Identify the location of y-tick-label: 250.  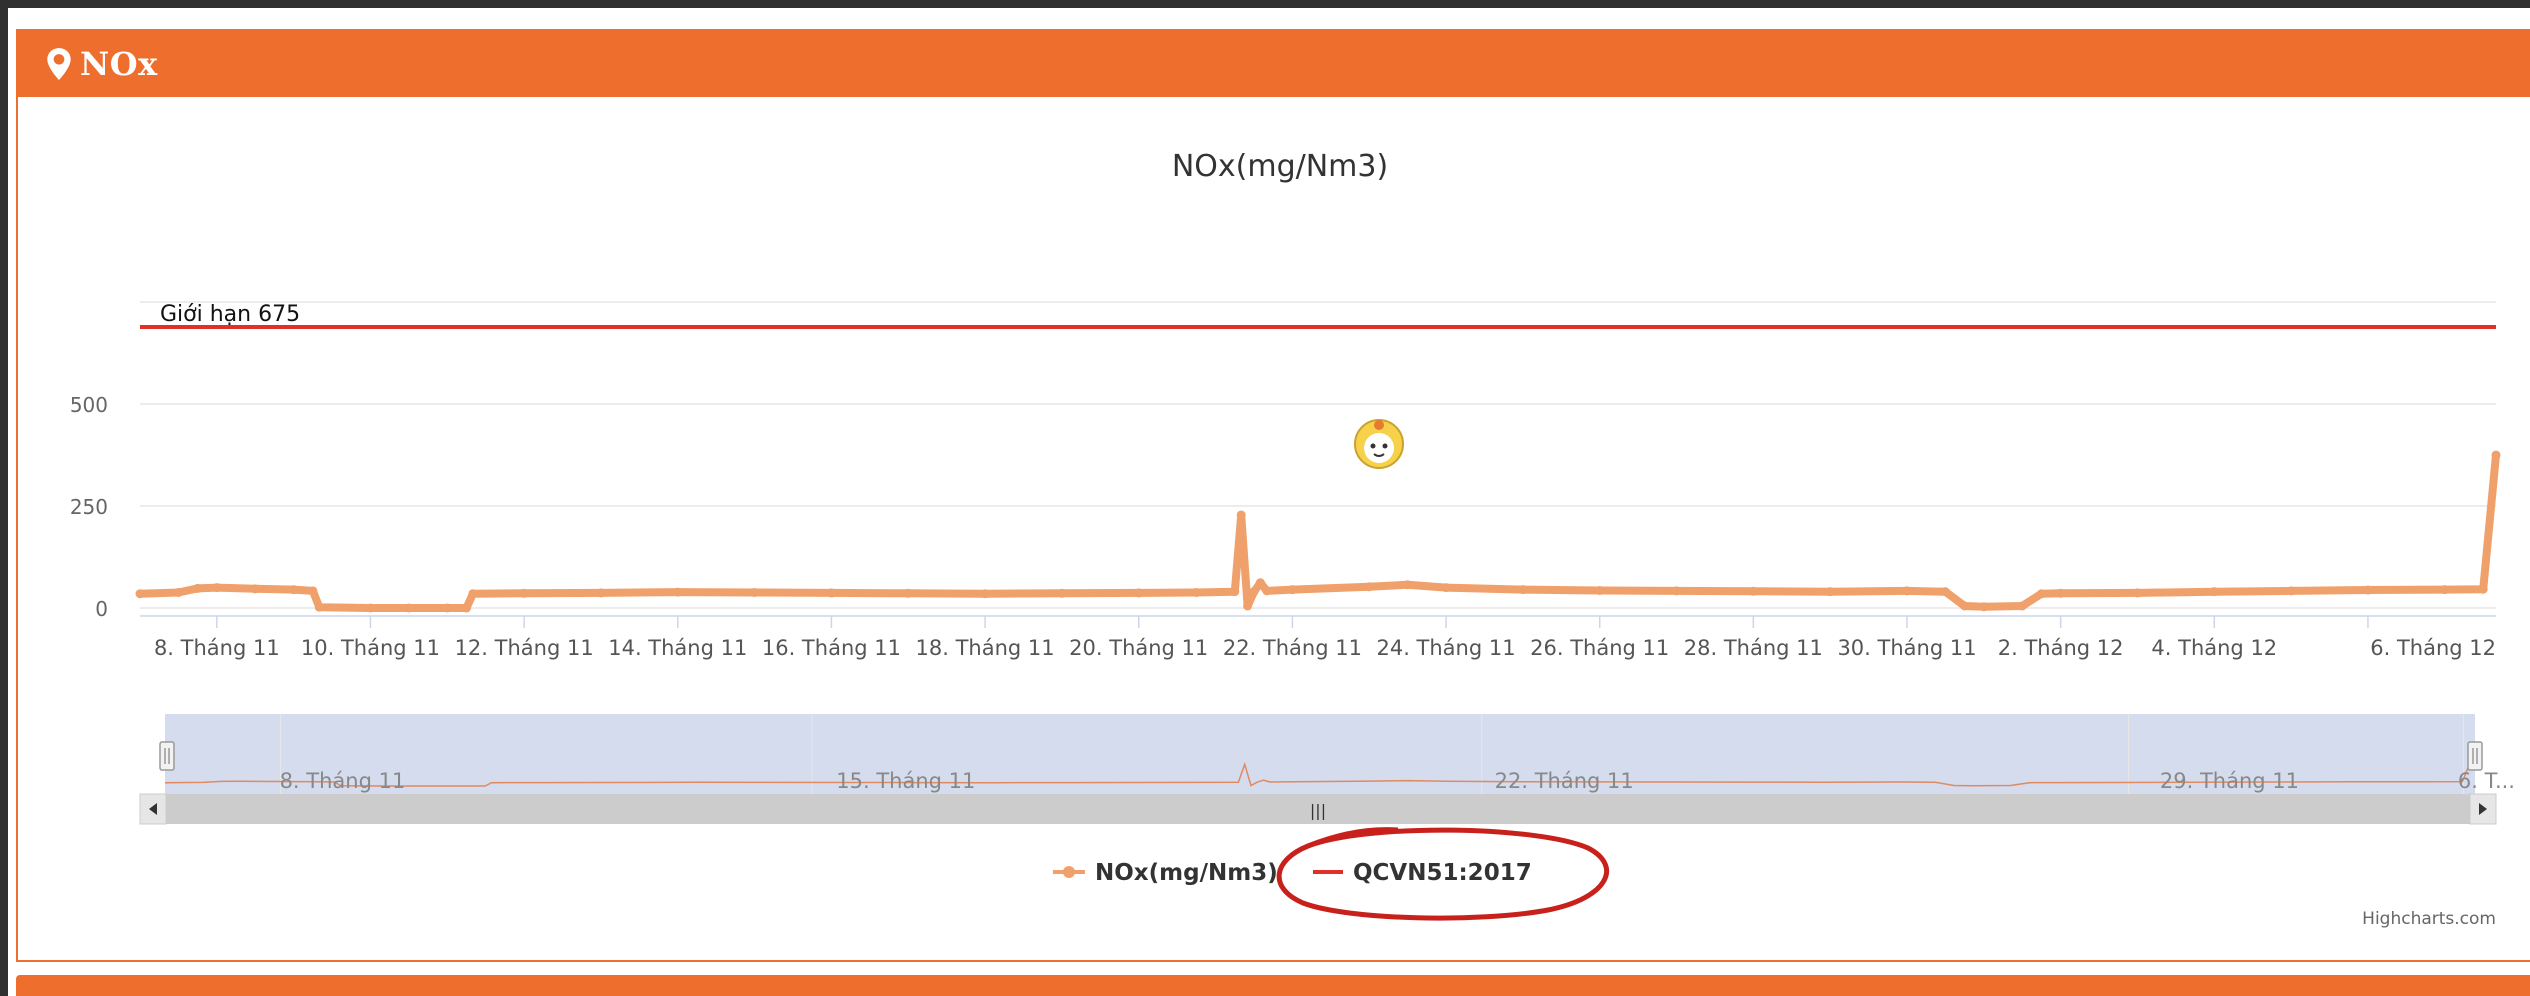
(89, 507).